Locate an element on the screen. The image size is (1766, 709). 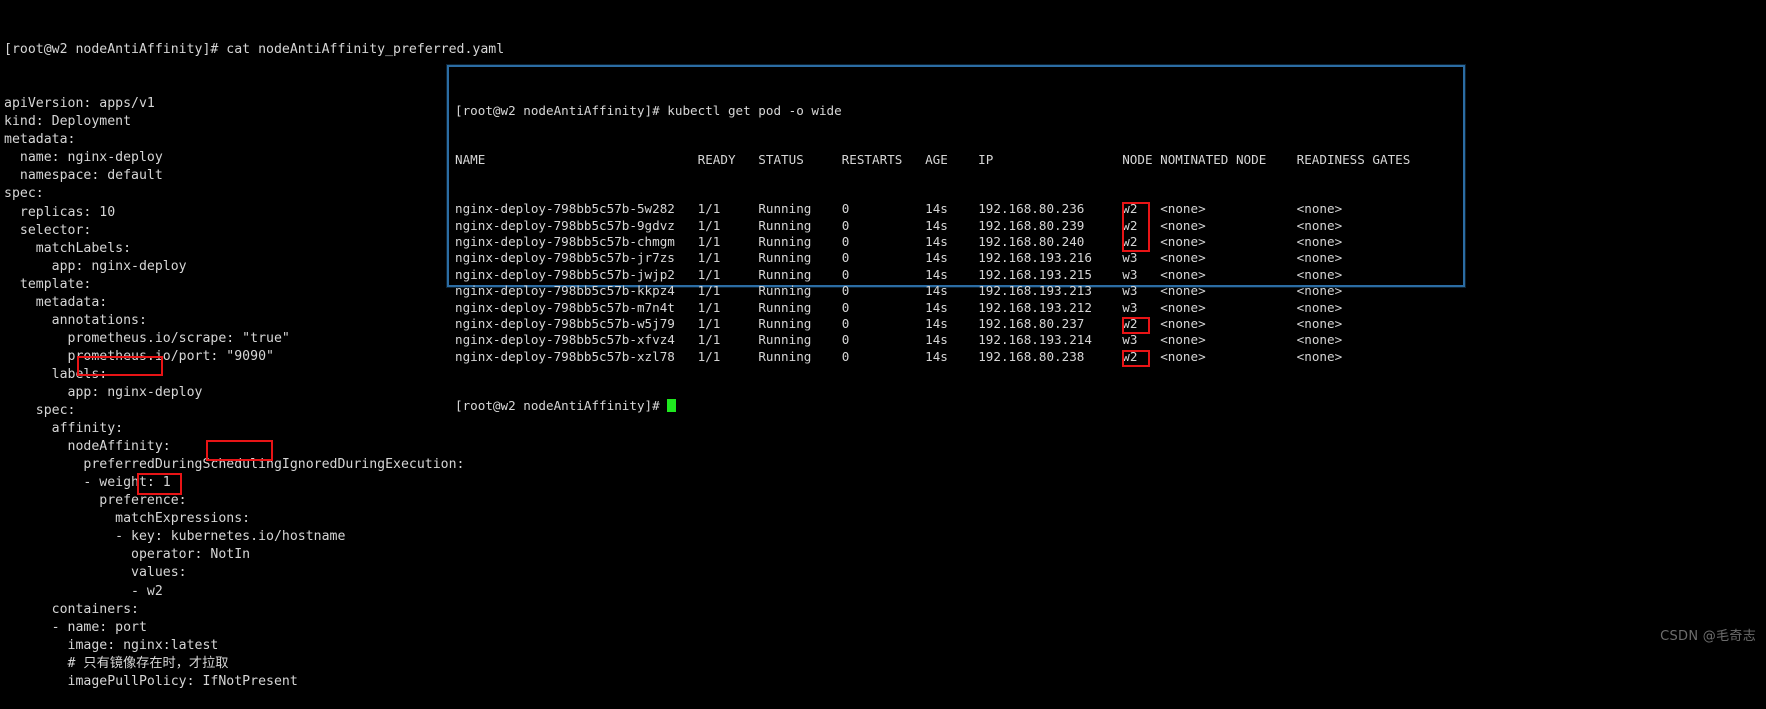
yaml-line: # 只有镜像存在时，才拉取 is located at coordinates (116, 663).